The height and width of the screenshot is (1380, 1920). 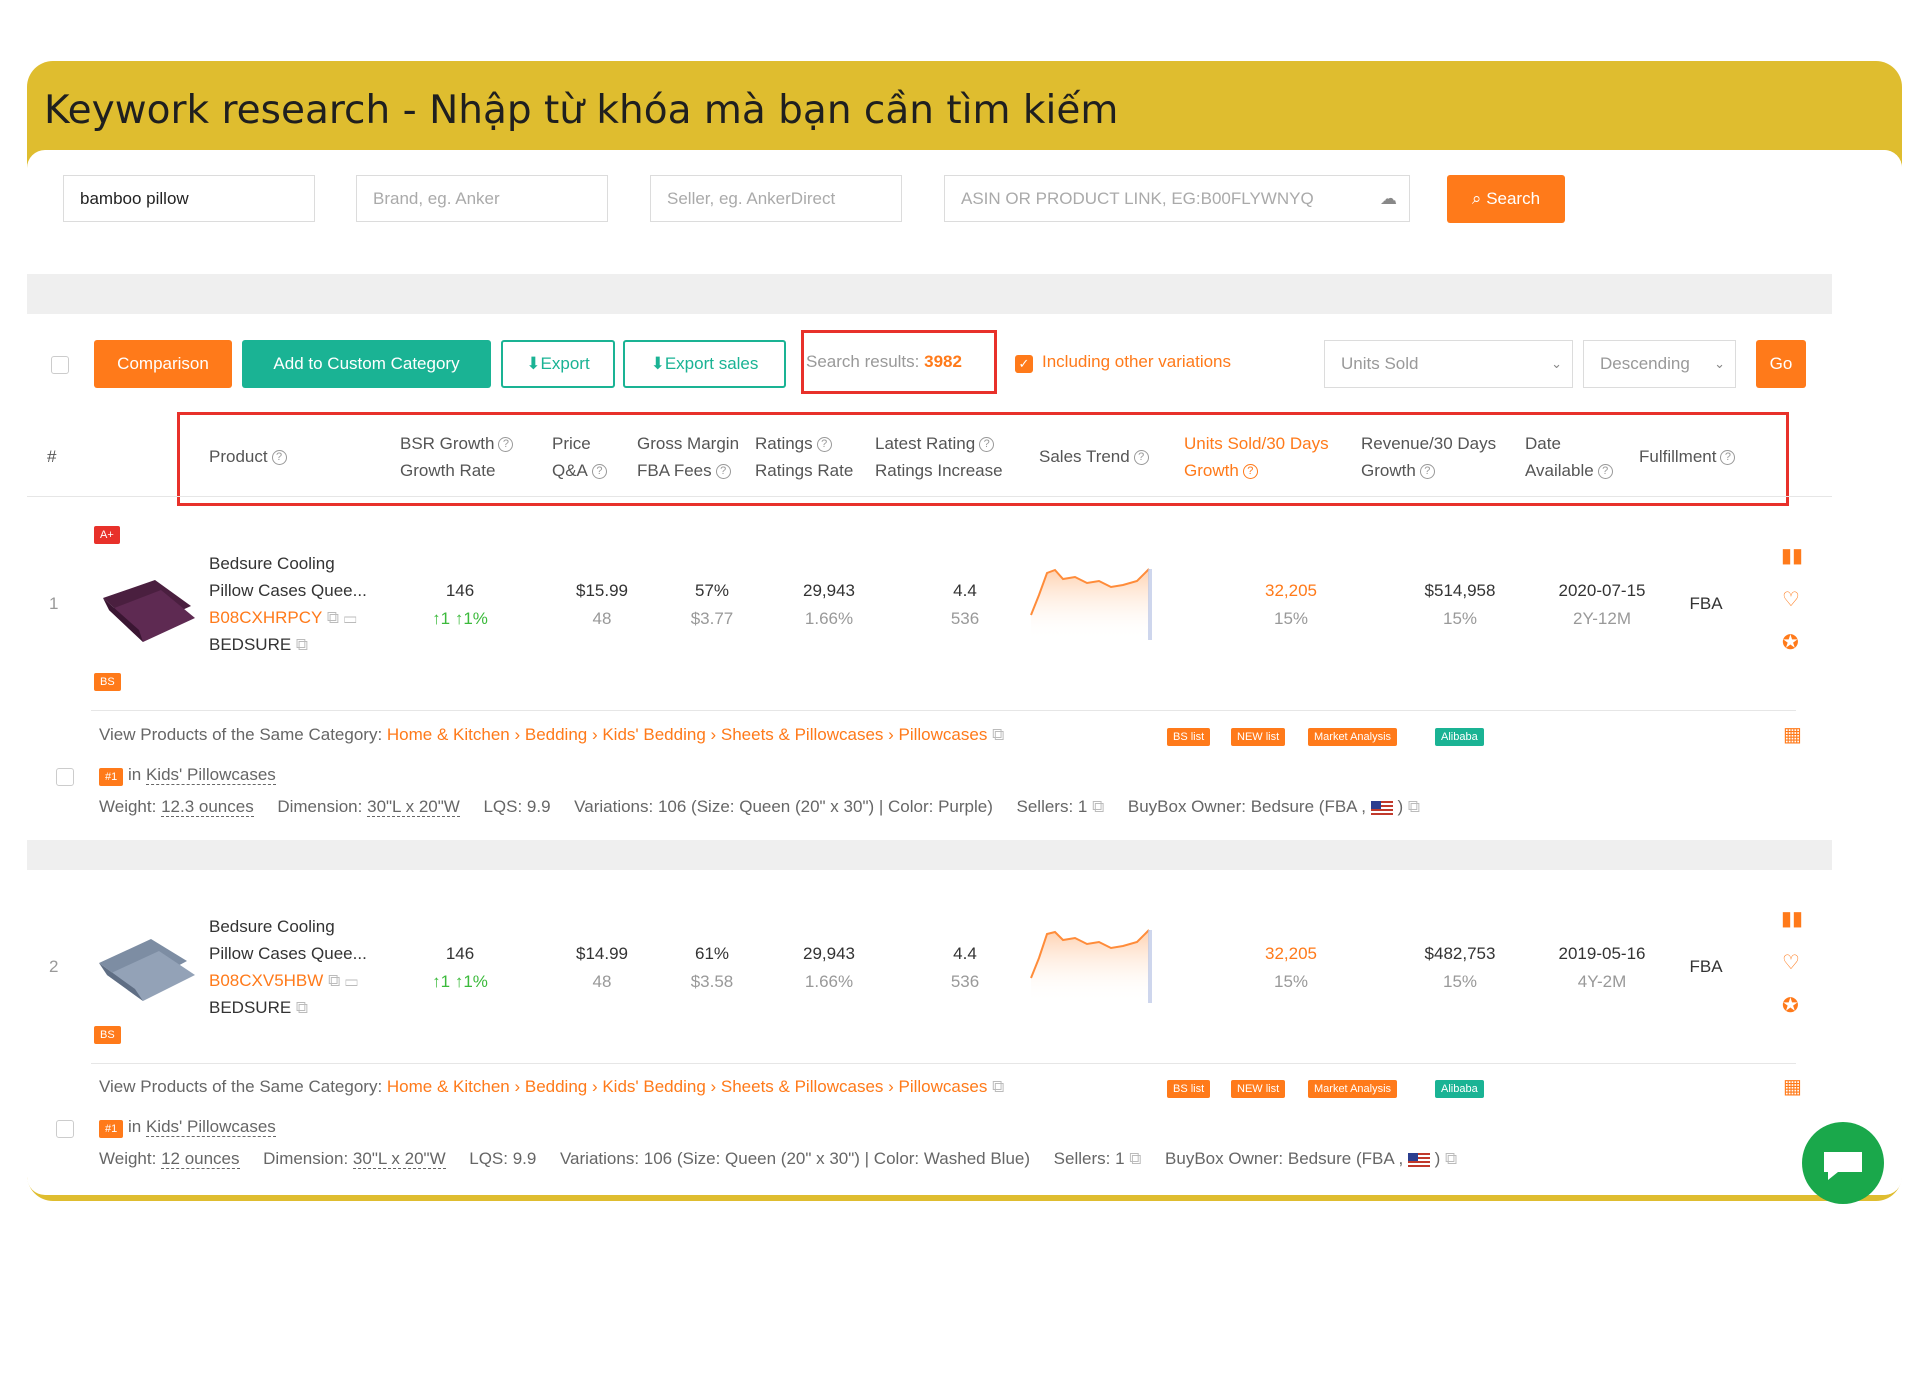 I want to click on seller-input: Seller, eg. AnkerDirect, so click(x=776, y=198).